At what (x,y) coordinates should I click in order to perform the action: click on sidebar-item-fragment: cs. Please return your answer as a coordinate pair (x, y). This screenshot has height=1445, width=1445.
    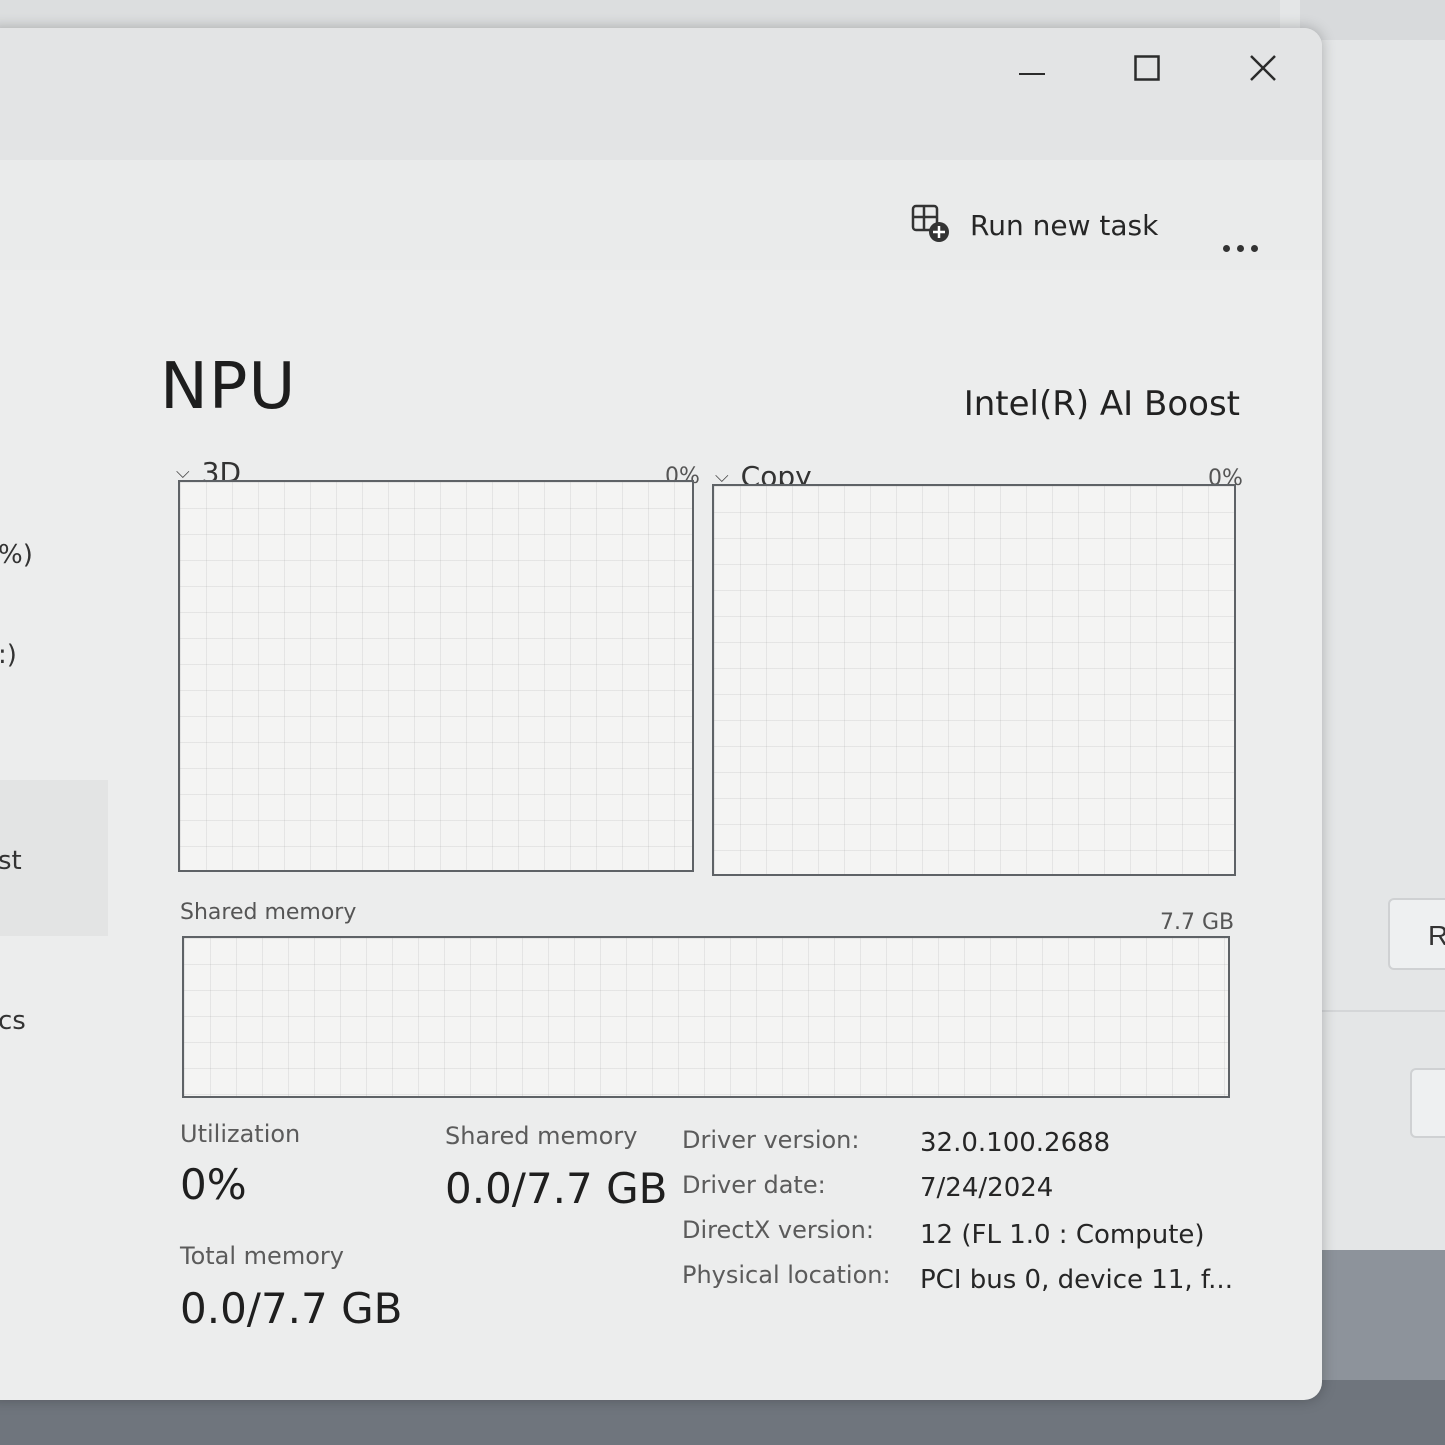
    Looking at the image, I should click on (13, 1021).